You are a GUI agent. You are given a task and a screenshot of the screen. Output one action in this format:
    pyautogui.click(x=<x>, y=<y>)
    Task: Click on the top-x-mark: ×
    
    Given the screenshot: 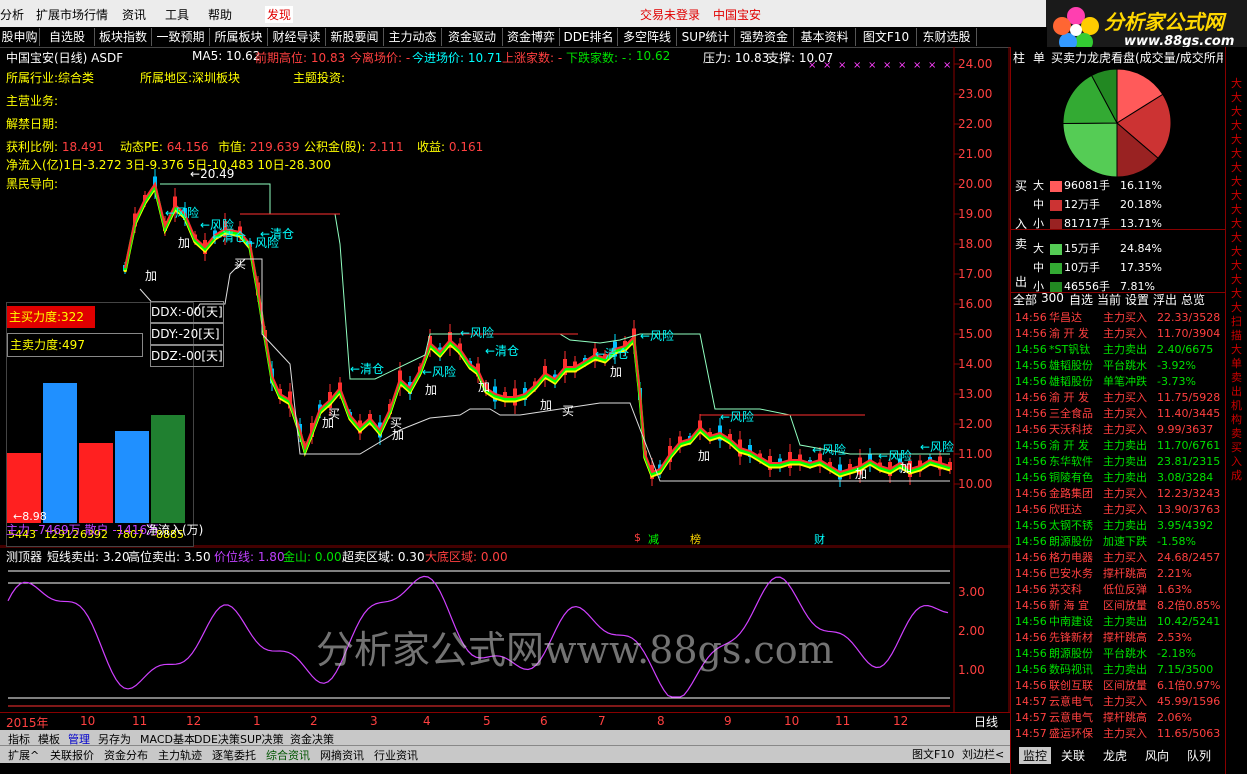 What is the action you would take?
    pyautogui.click(x=902, y=65)
    